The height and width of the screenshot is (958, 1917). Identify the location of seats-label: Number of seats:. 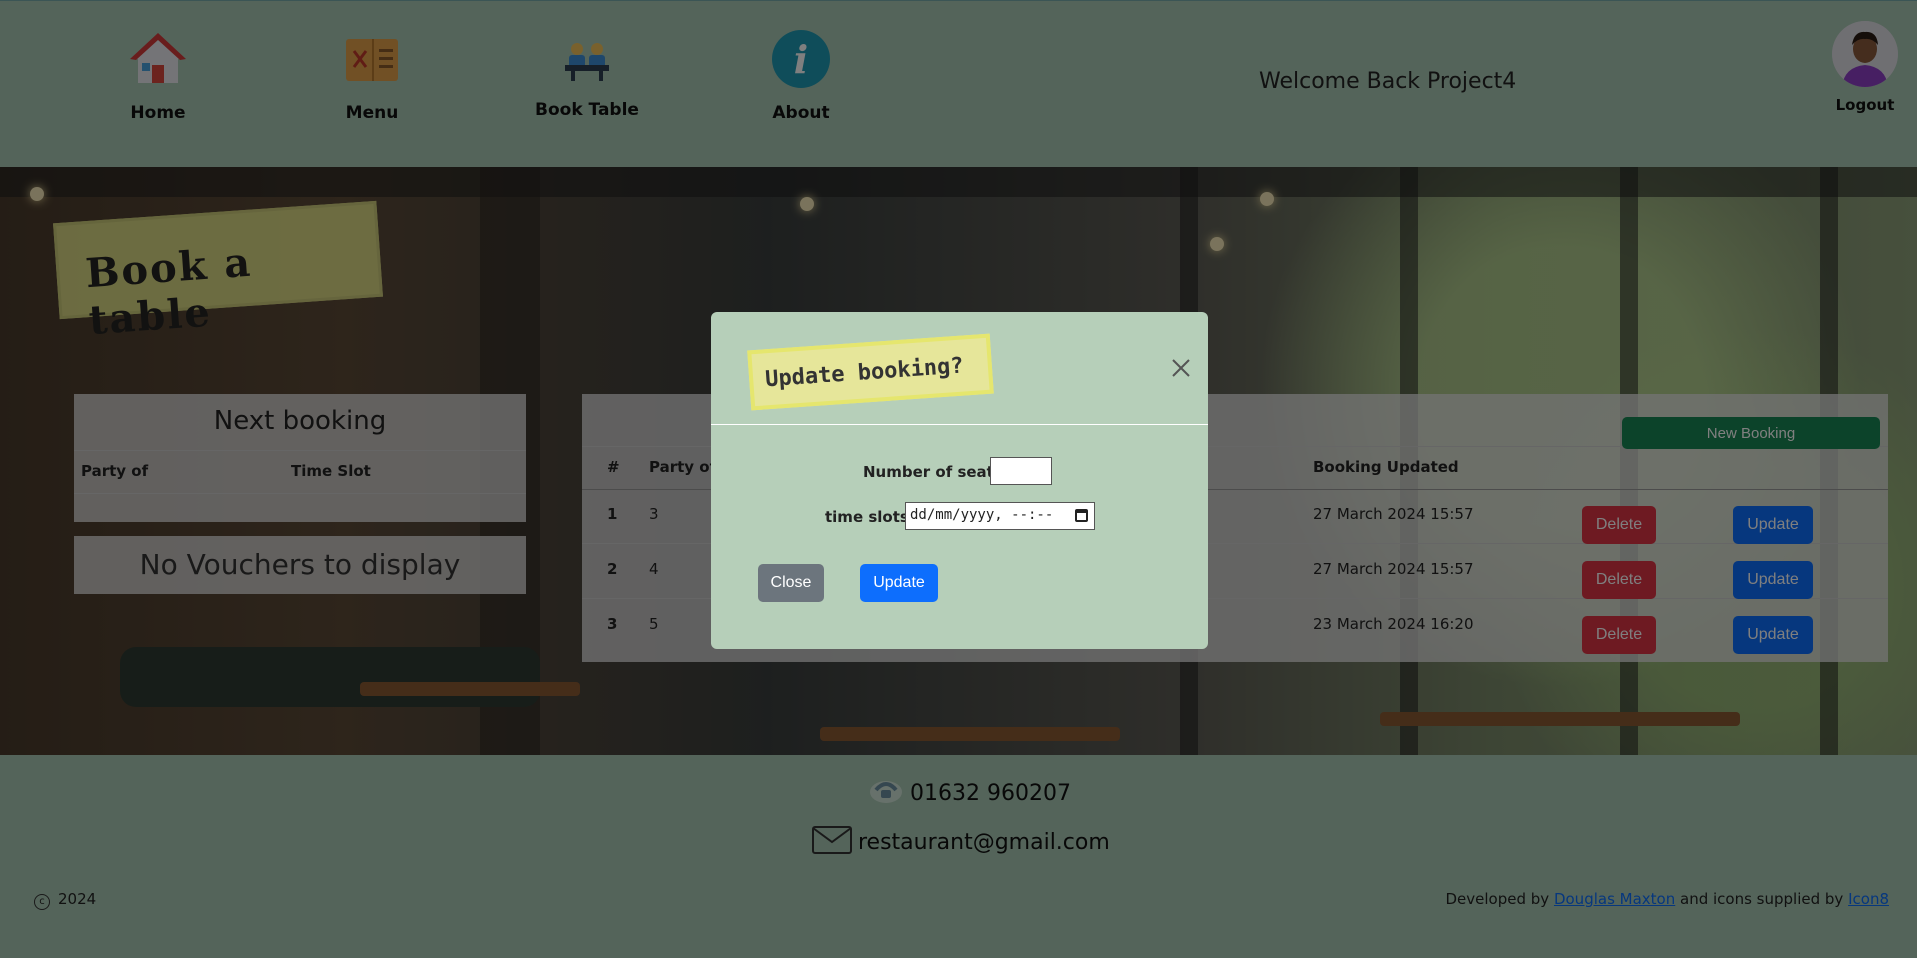
(936, 472).